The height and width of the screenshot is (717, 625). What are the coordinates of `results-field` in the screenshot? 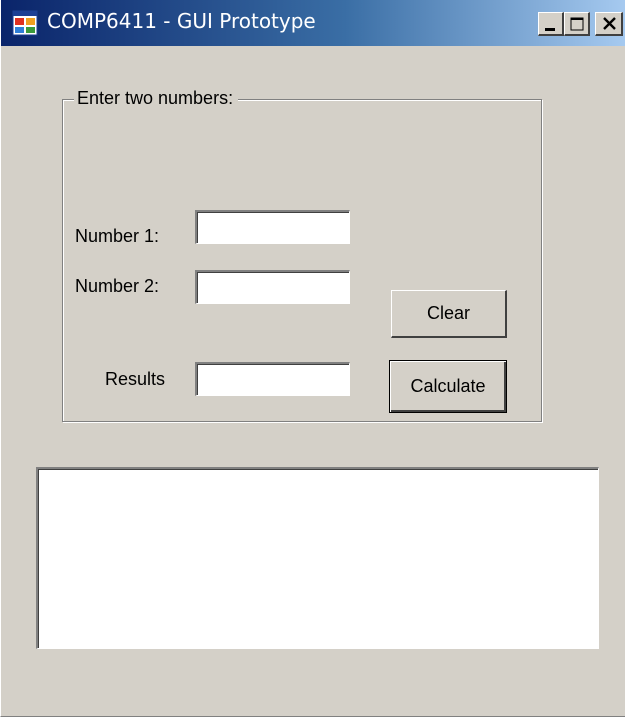 It's located at (272, 379).